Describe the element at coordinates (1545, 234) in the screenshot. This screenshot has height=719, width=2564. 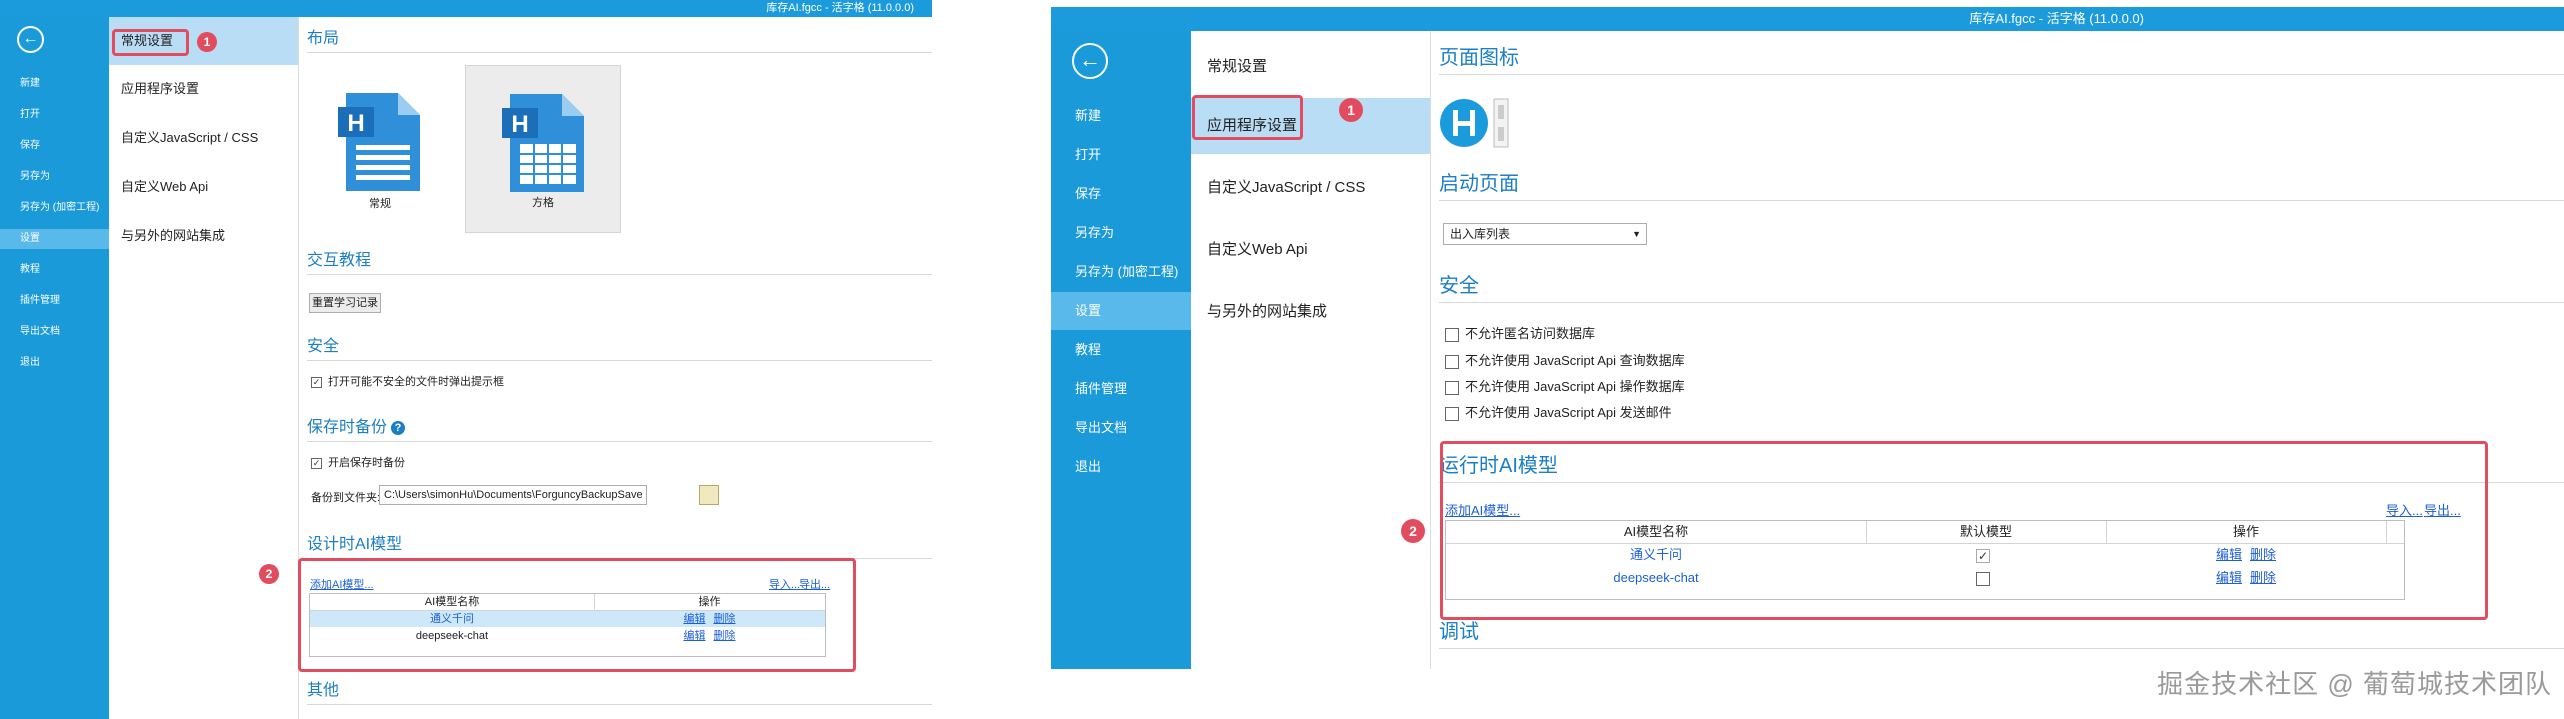
I see `start-page-select: 出入库列表 ▼` at that location.